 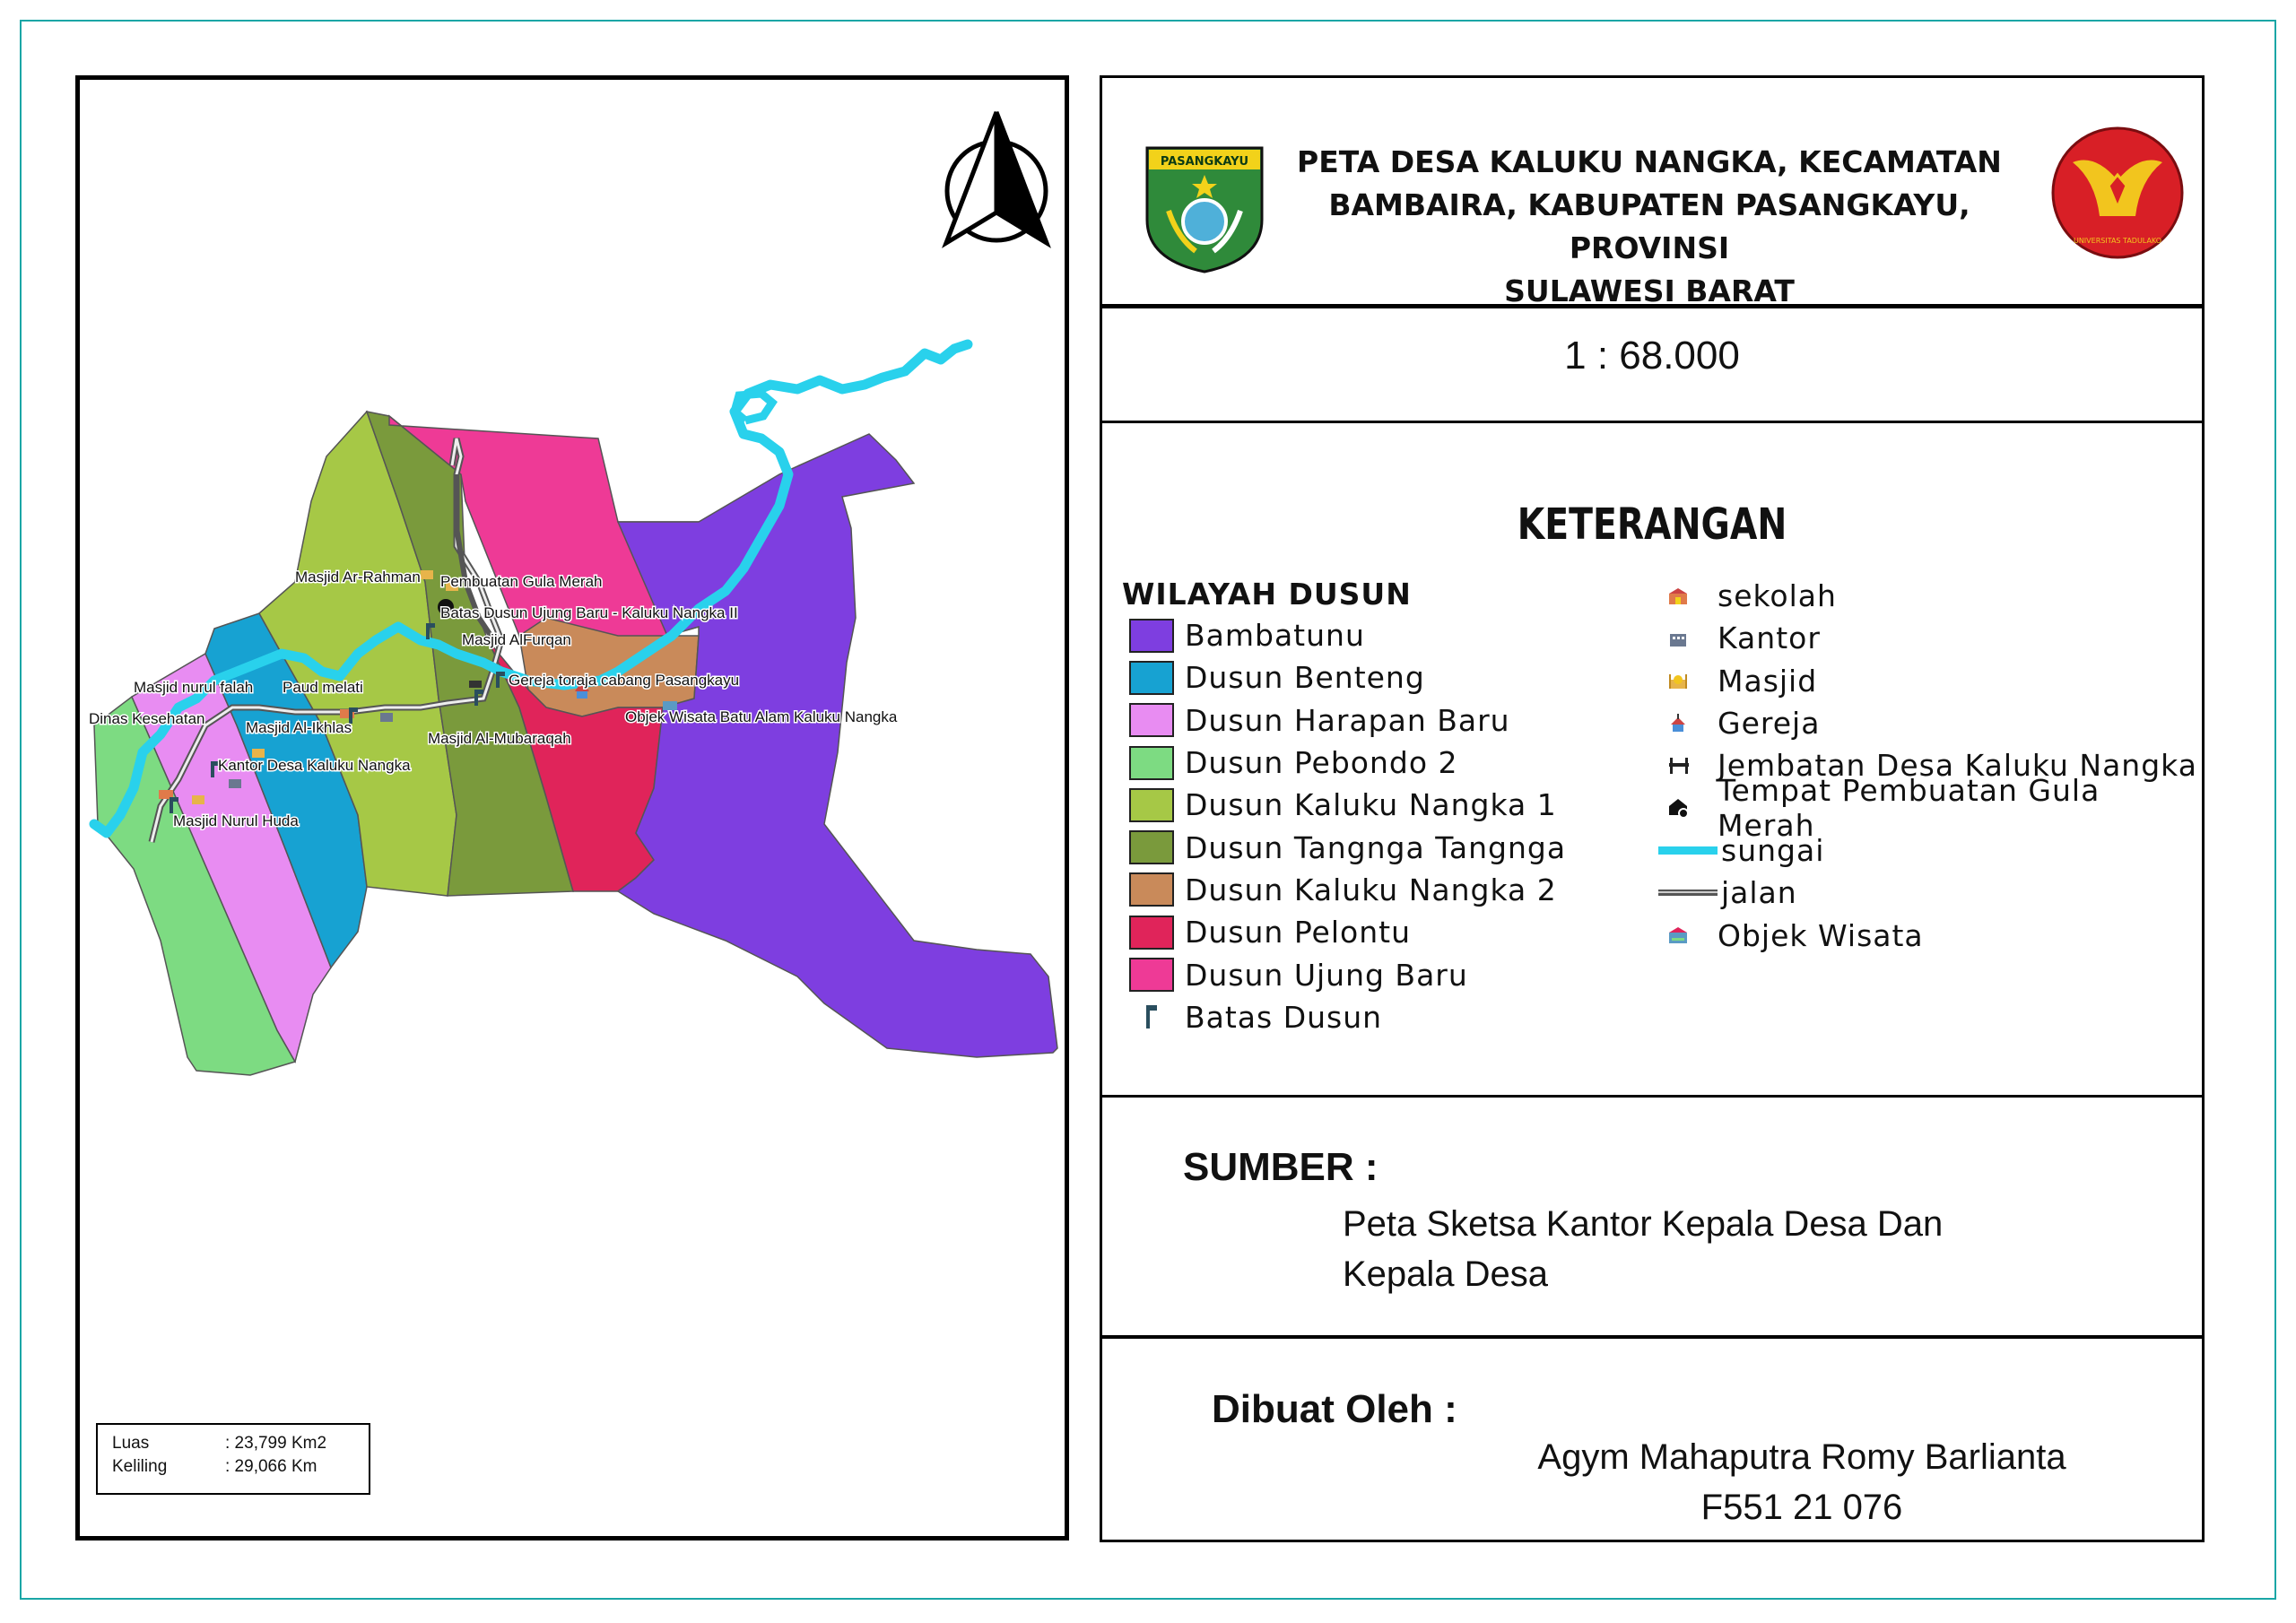 What do you see at coordinates (1298, 932) in the screenshot?
I see `legend-label: Dusun Pelontu` at bounding box center [1298, 932].